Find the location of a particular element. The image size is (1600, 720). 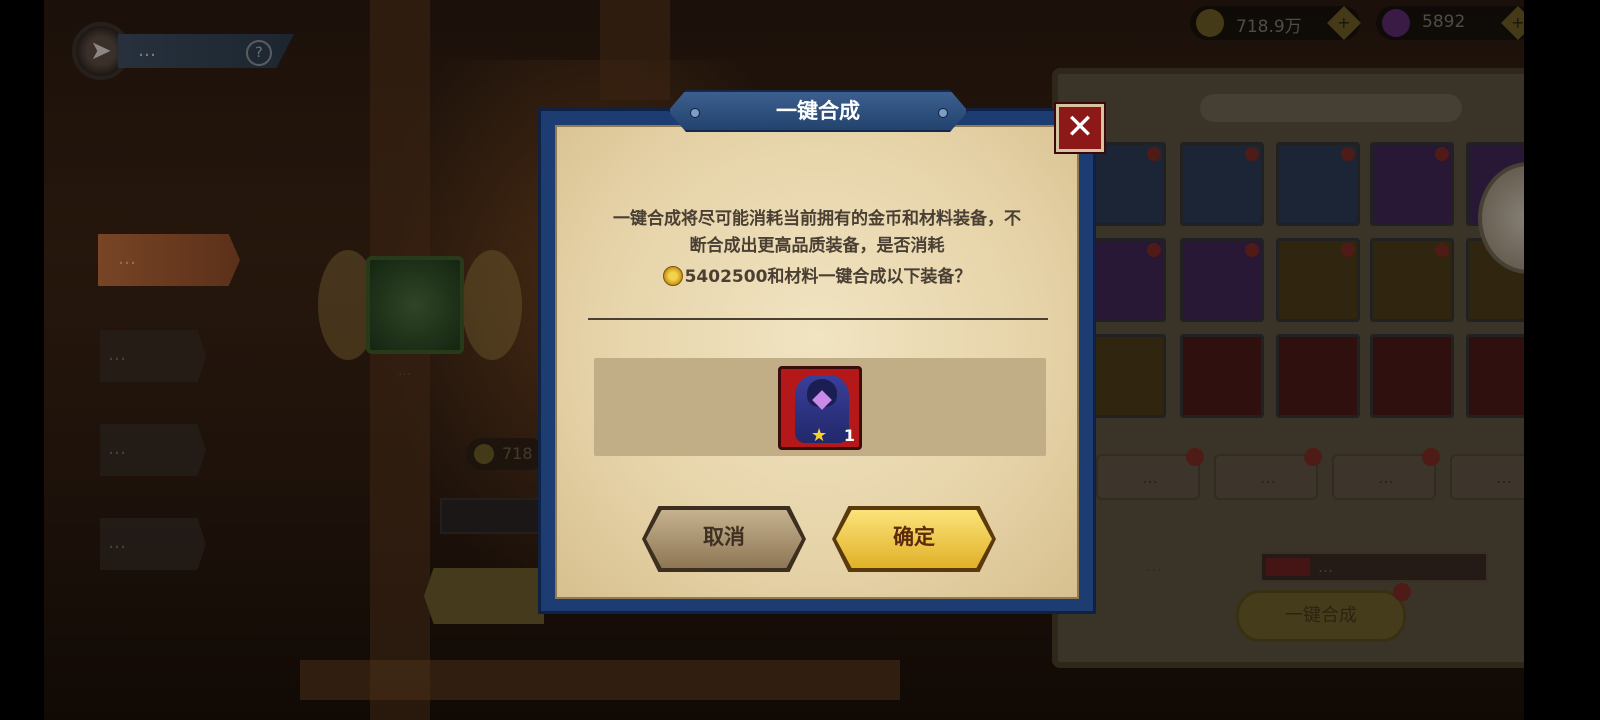

cost-line: 5402500和材料一键合成以下装备？ is located at coordinates (817, 277).